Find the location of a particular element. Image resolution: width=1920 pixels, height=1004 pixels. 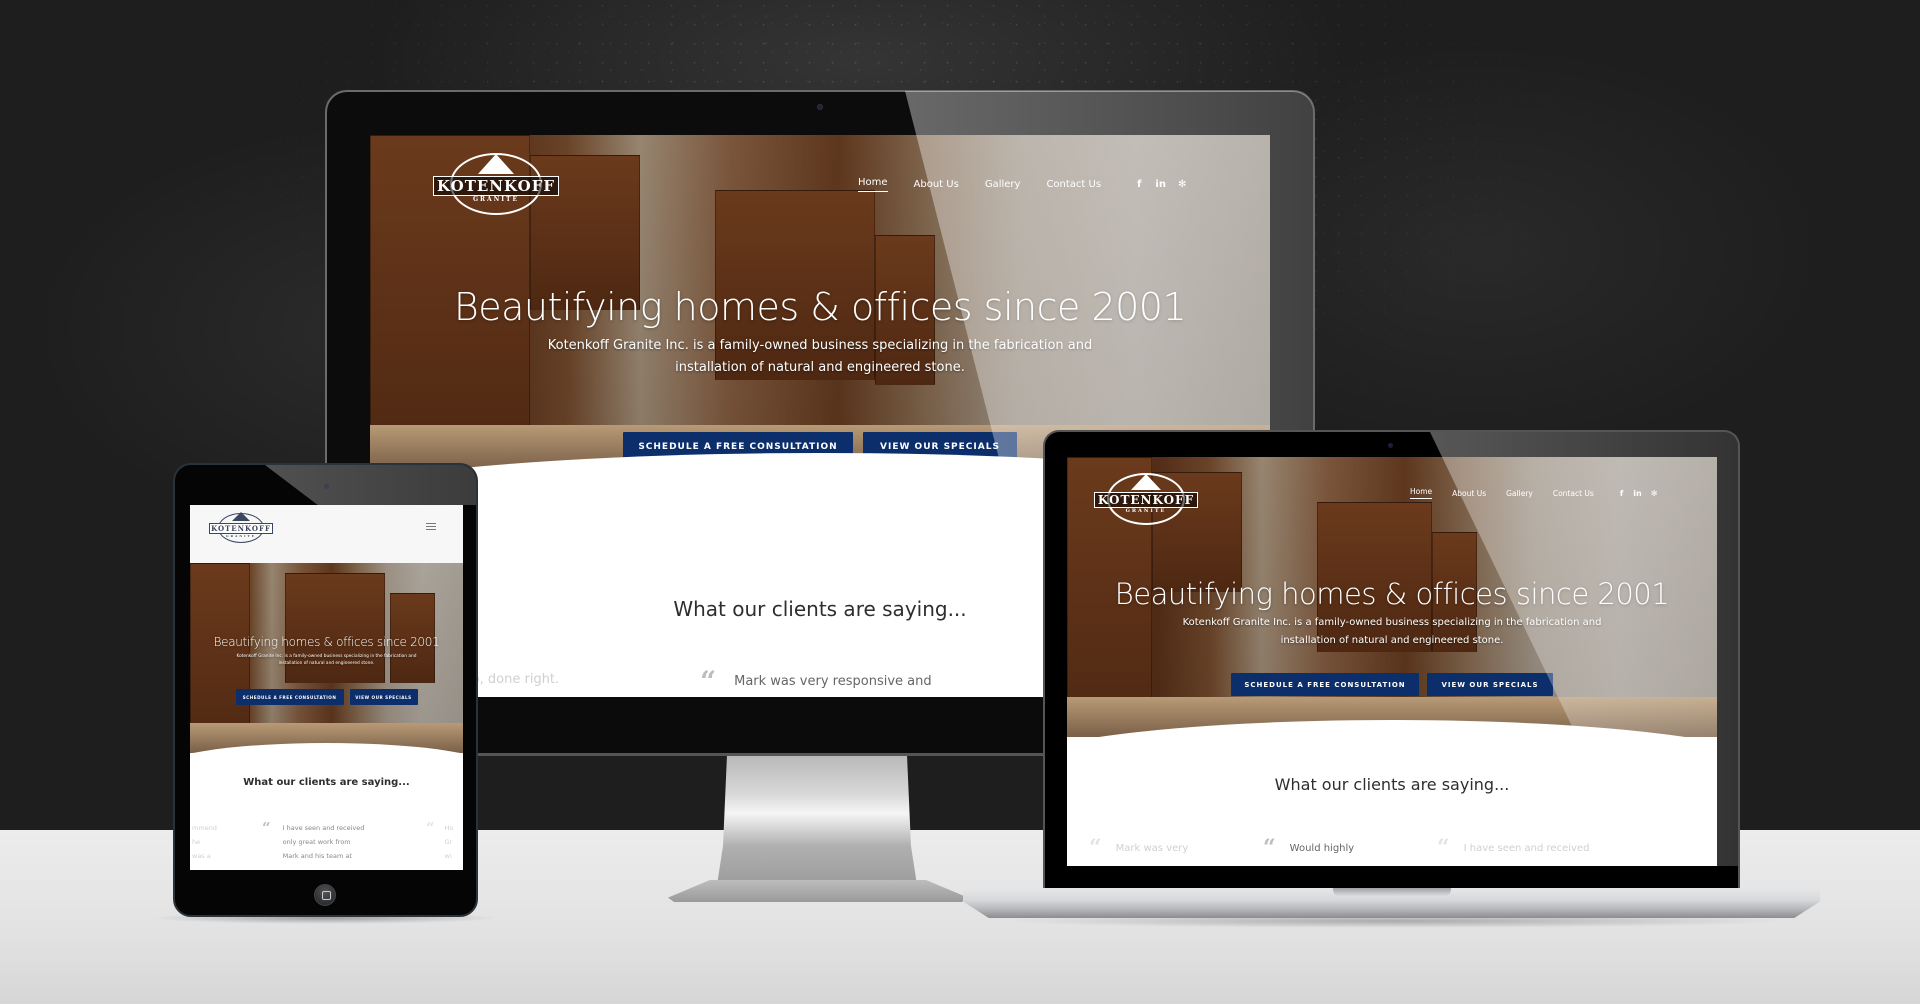

testimonial-text: only great work from is located at coordinates (316, 842).